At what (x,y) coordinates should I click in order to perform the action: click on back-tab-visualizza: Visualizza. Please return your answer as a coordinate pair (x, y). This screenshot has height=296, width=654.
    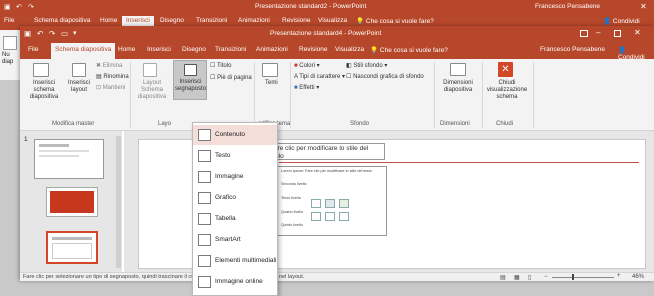
    Looking at the image, I should click on (332, 20).